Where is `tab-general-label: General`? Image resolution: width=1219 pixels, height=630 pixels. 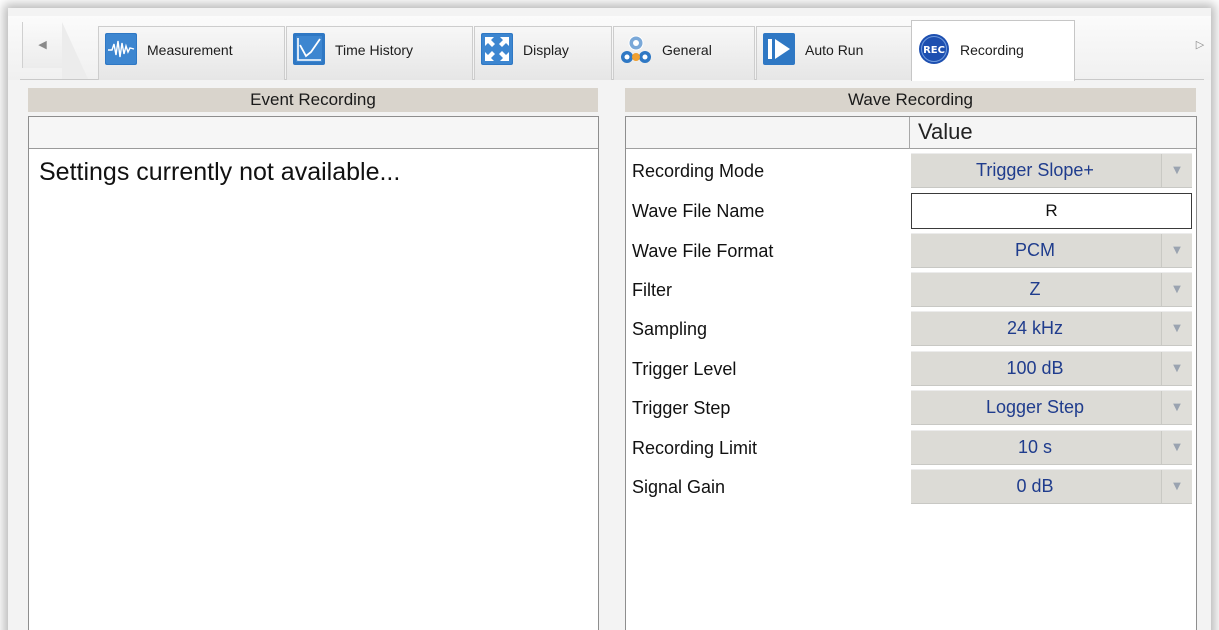 tab-general-label: General is located at coordinates (687, 49).